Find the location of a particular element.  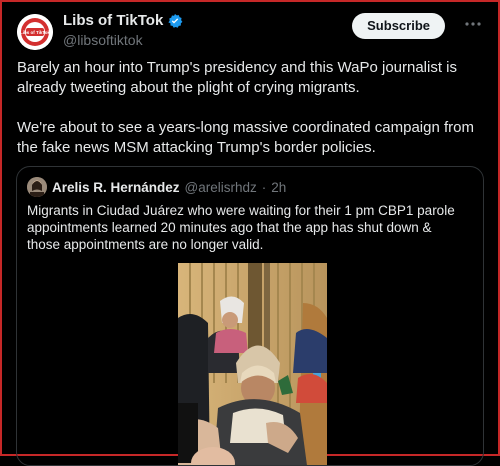

author-name: Libs of TikTok is located at coordinates (113, 20).